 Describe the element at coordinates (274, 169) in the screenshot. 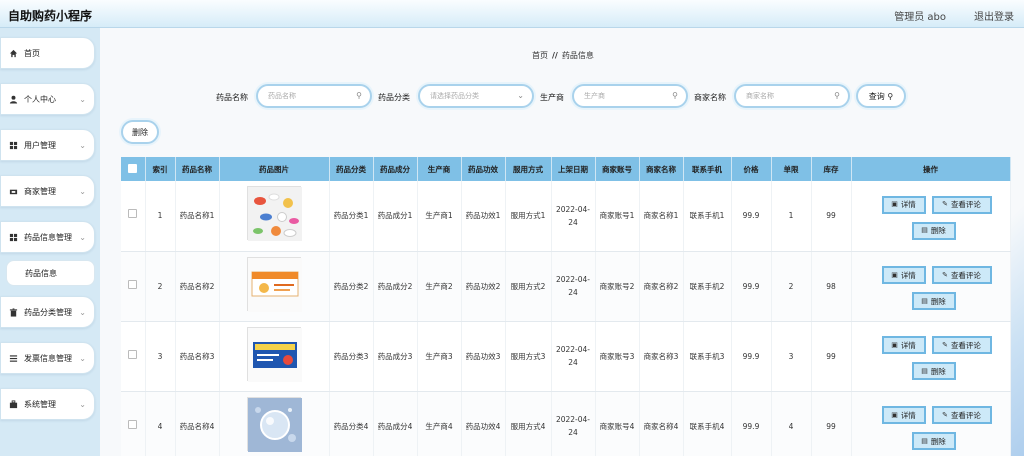

I see `column-header: 药品图片` at that location.